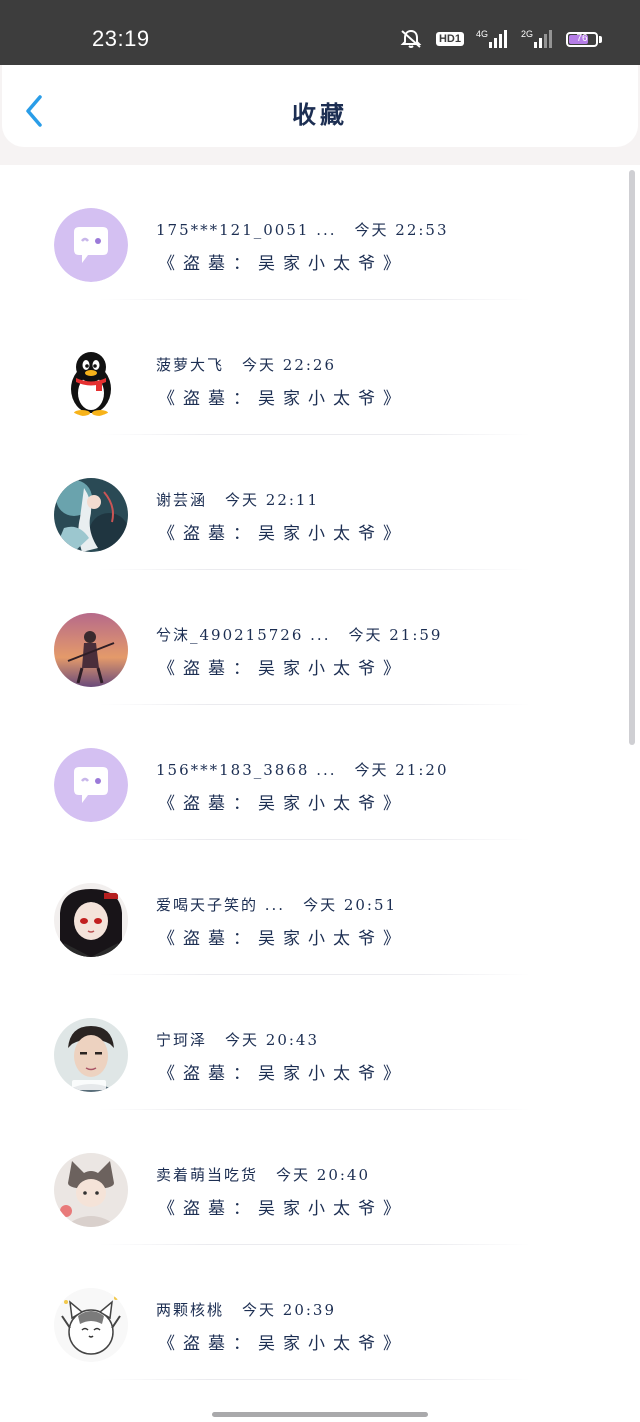  I want to click on item-meta: 爱喝天子笑的 ... 今天 20:51, so click(276, 904).